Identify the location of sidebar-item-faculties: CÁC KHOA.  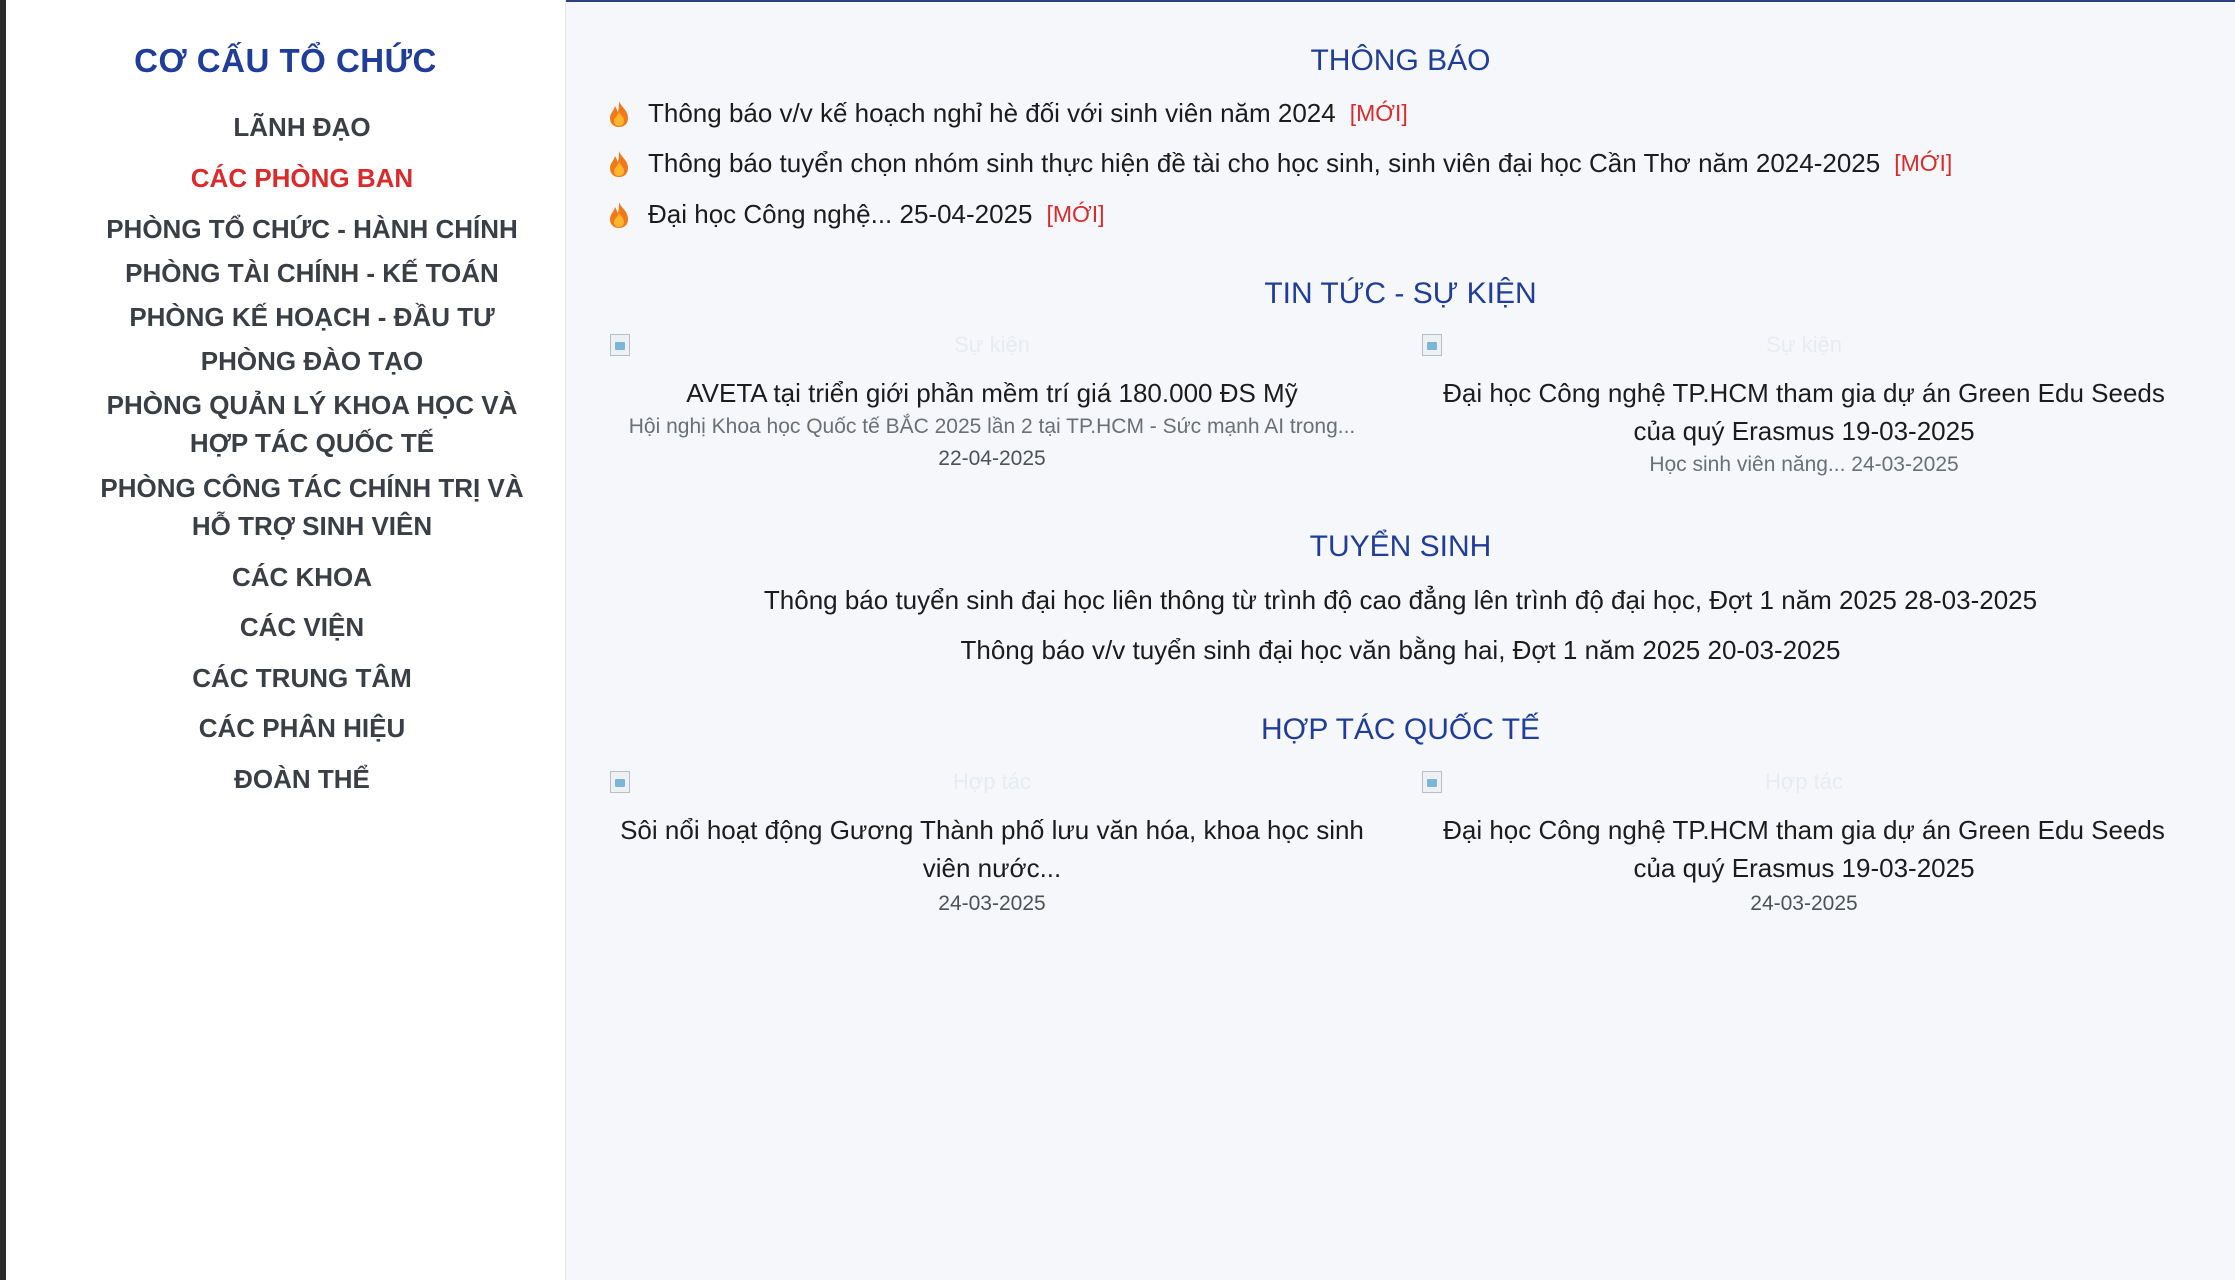
(302, 577).